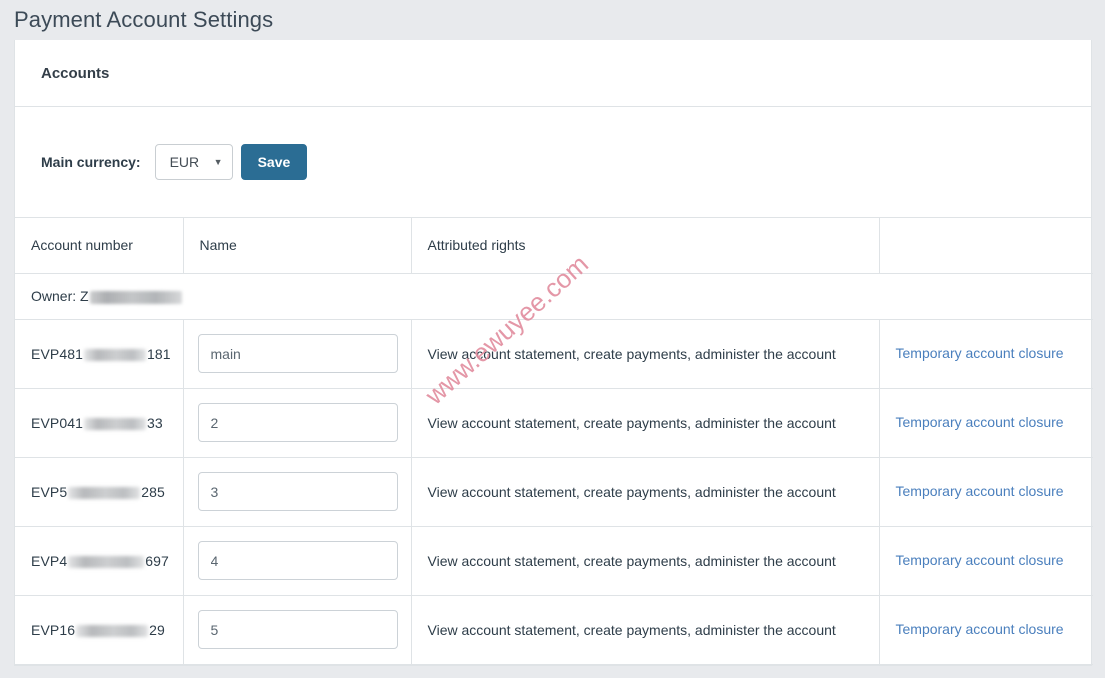 Image resolution: width=1105 pixels, height=678 pixels. What do you see at coordinates (645, 246) in the screenshot?
I see `column-header-attributed-rights: Attributed rights` at bounding box center [645, 246].